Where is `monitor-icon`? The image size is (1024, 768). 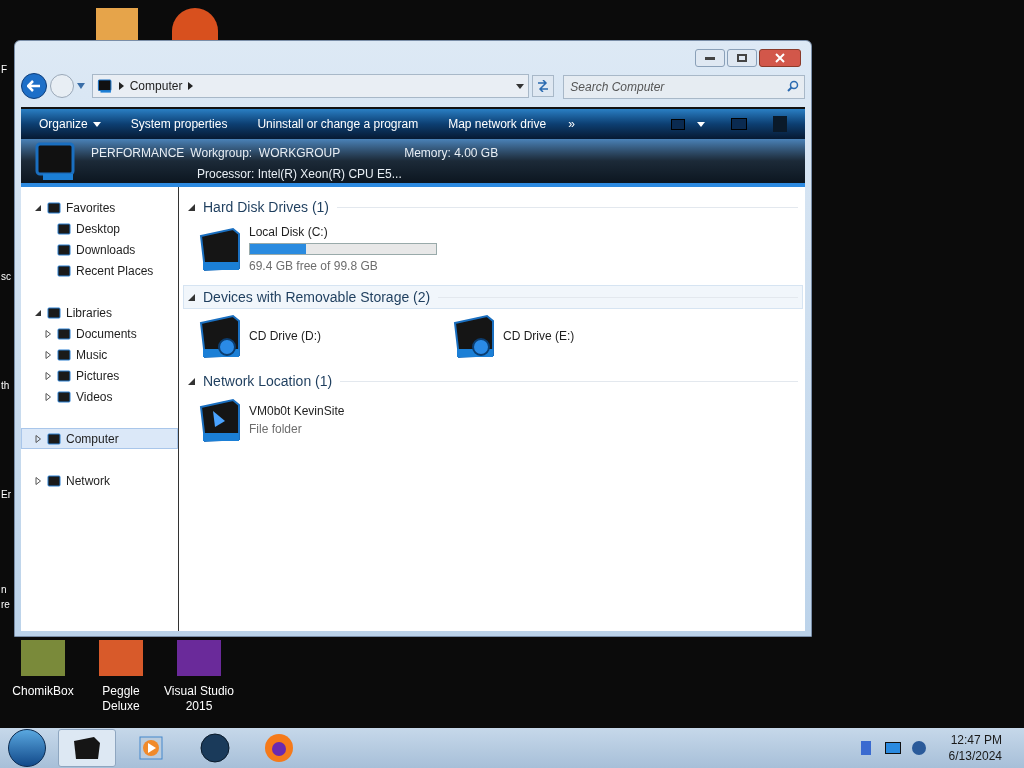 monitor-icon is located at coordinates (892, 748).